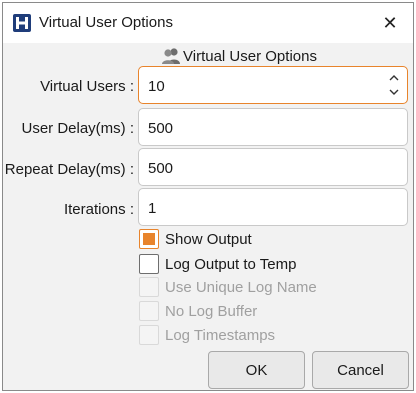 This screenshot has height=393, width=416. I want to click on no-log-buffer-label: No Log Buffer, so click(211, 311).